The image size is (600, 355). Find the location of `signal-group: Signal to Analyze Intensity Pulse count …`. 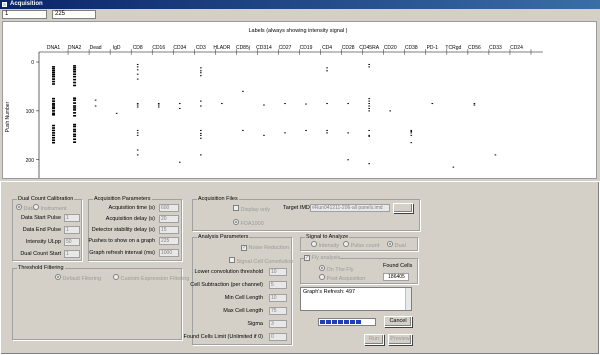

signal-group: Signal to Analyze Intensity Pulse count … is located at coordinates (359, 242).